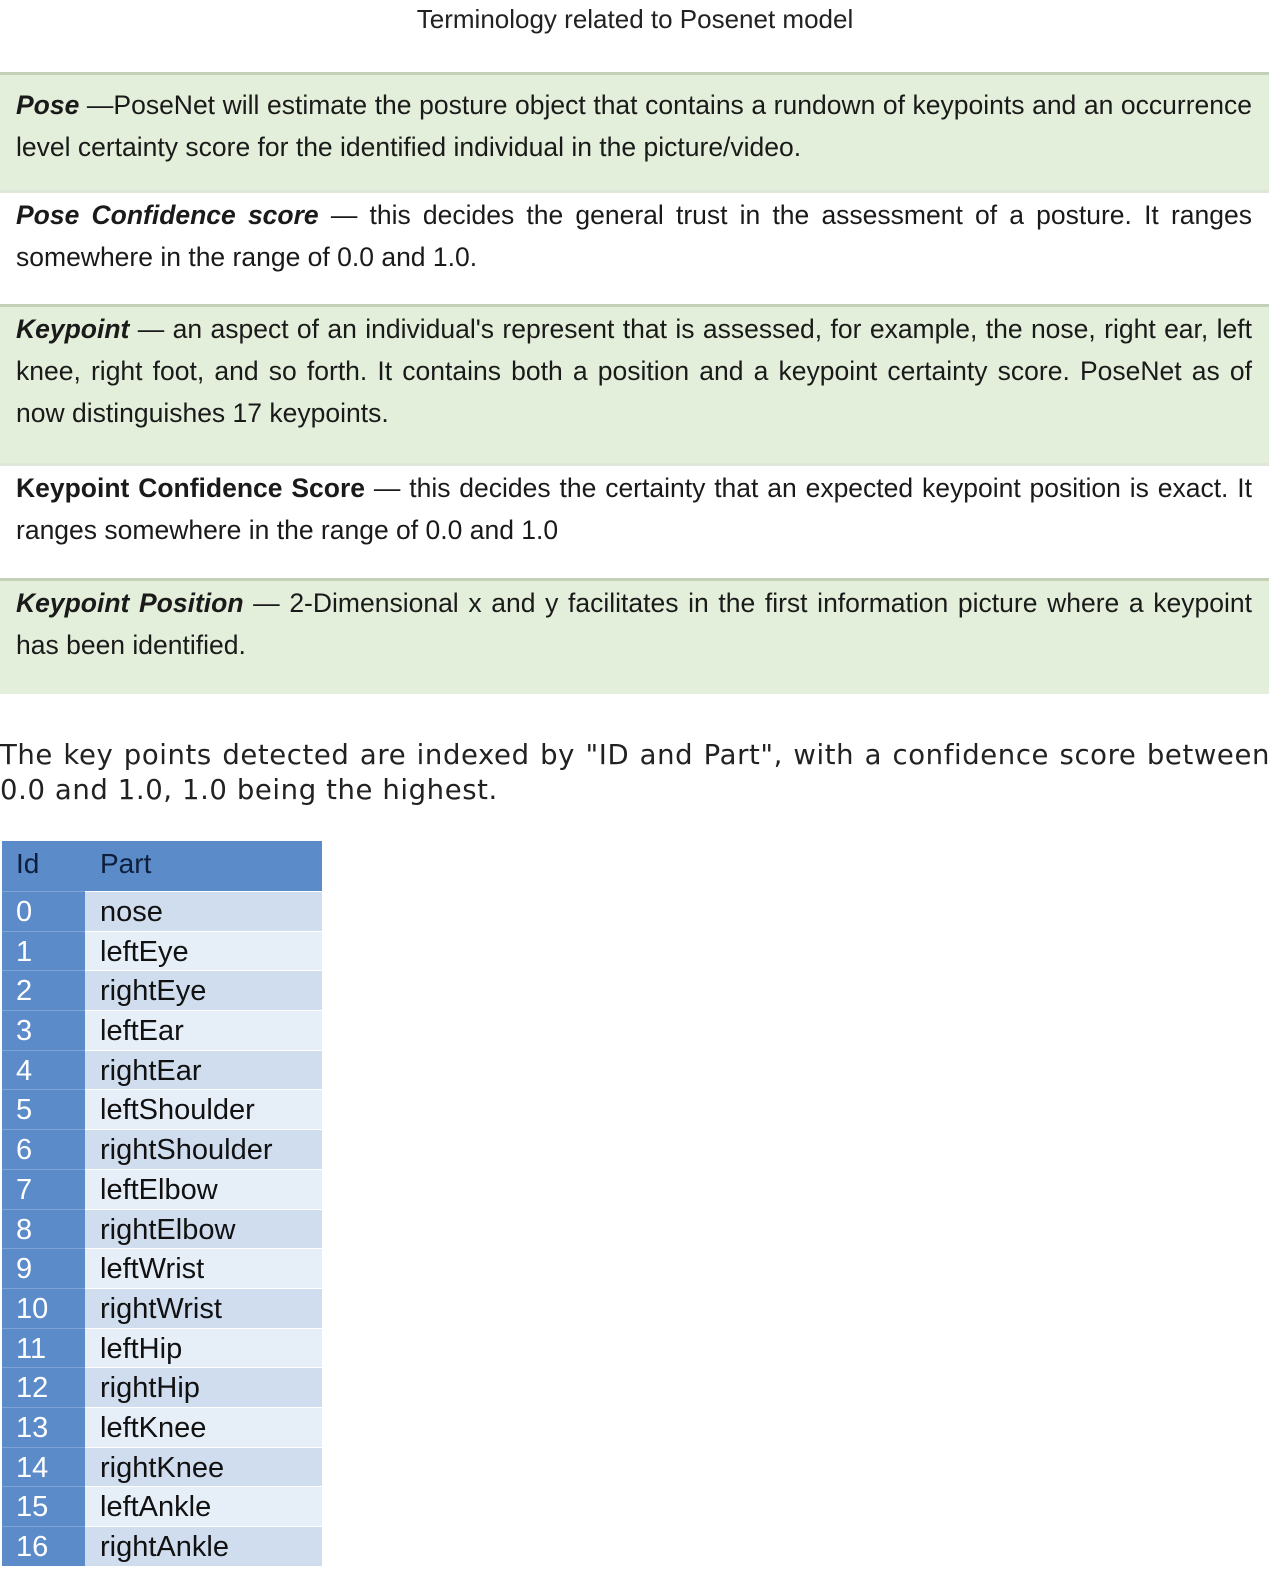 This screenshot has height=1583, width=1283. What do you see at coordinates (203, 911) in the screenshot?
I see `cell-part: nose` at bounding box center [203, 911].